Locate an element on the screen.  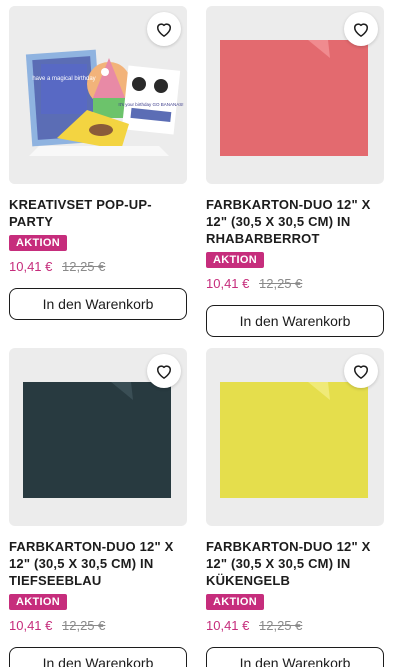
product-title: KREATIVSET POP-UP-PARTY is located at coordinates (99, 213).